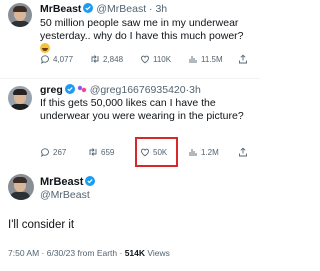  I want to click on views-label: Views, so click(158, 253).